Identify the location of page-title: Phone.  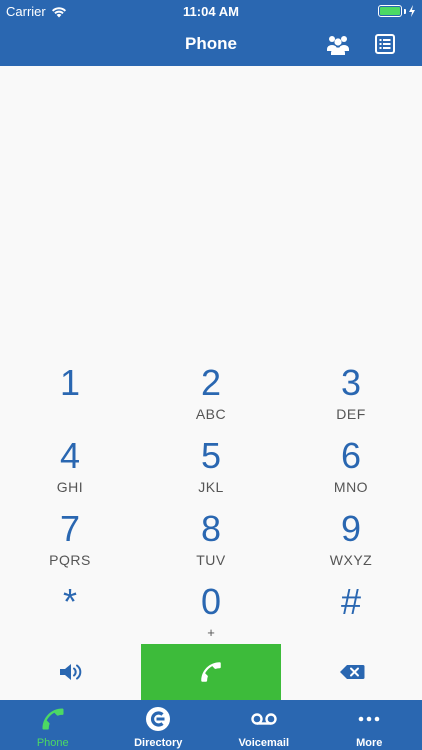
(211, 43).